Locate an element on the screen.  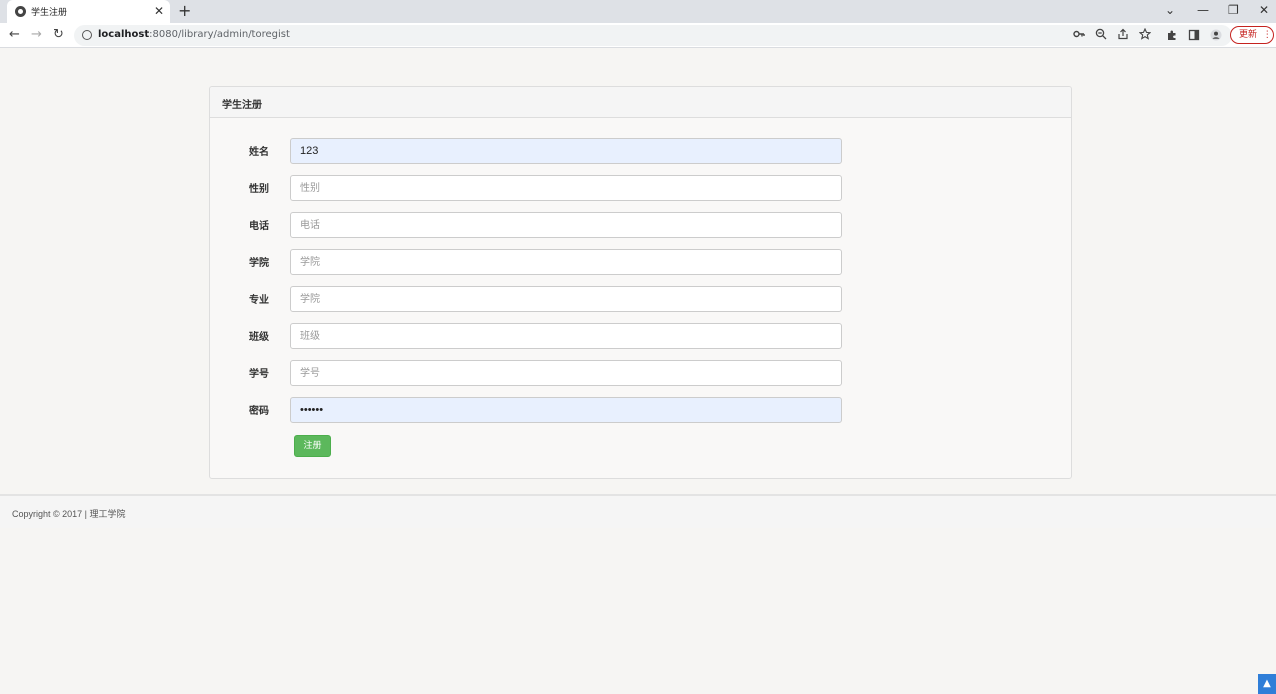
browser-tab-bar: 学生注册 ✕ + ⌄ — ❐ ✕ is located at coordinates (638, 11).